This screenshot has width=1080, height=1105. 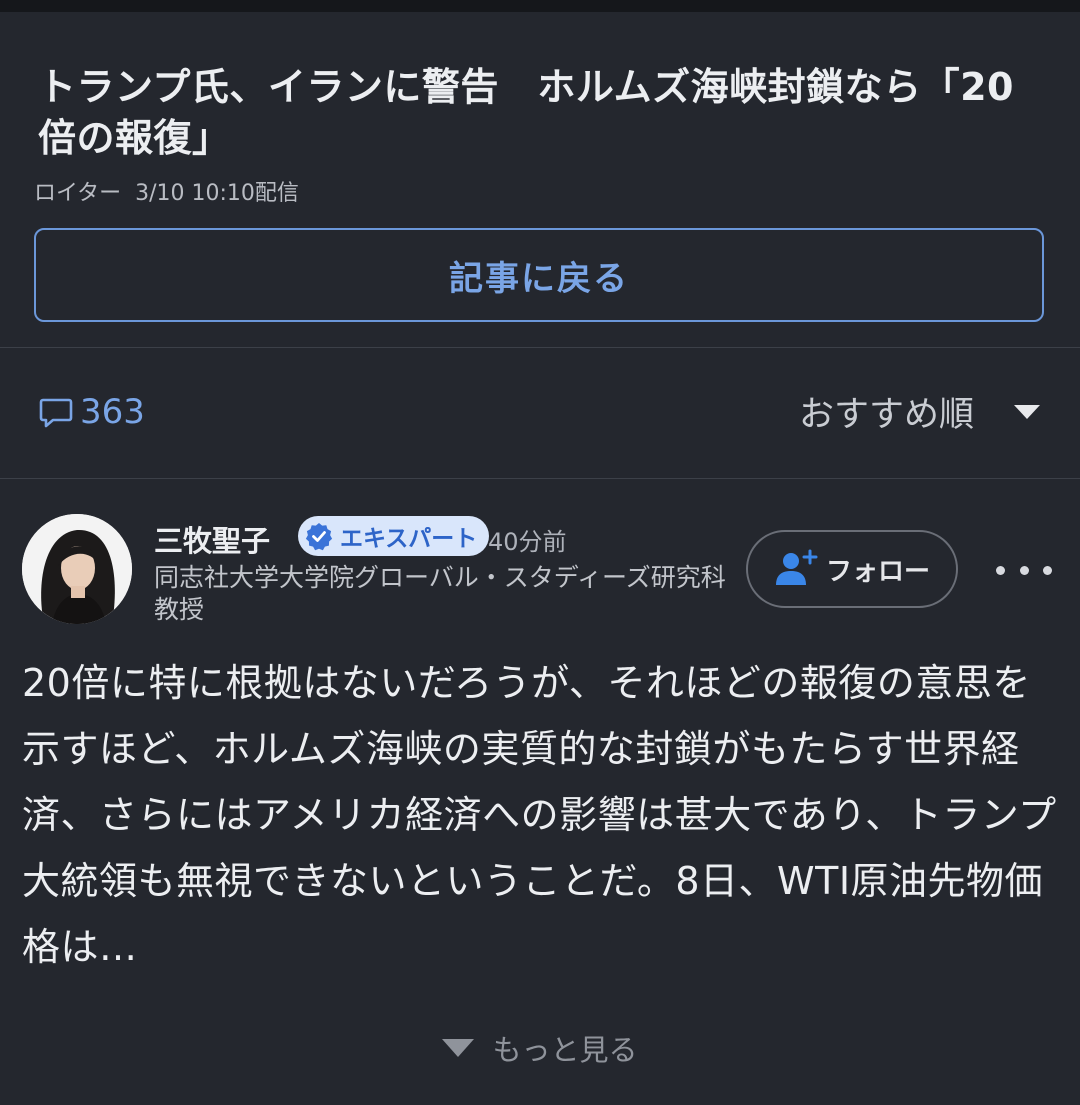 What do you see at coordinates (78, 193) in the screenshot?
I see `article-source: ロイター` at bounding box center [78, 193].